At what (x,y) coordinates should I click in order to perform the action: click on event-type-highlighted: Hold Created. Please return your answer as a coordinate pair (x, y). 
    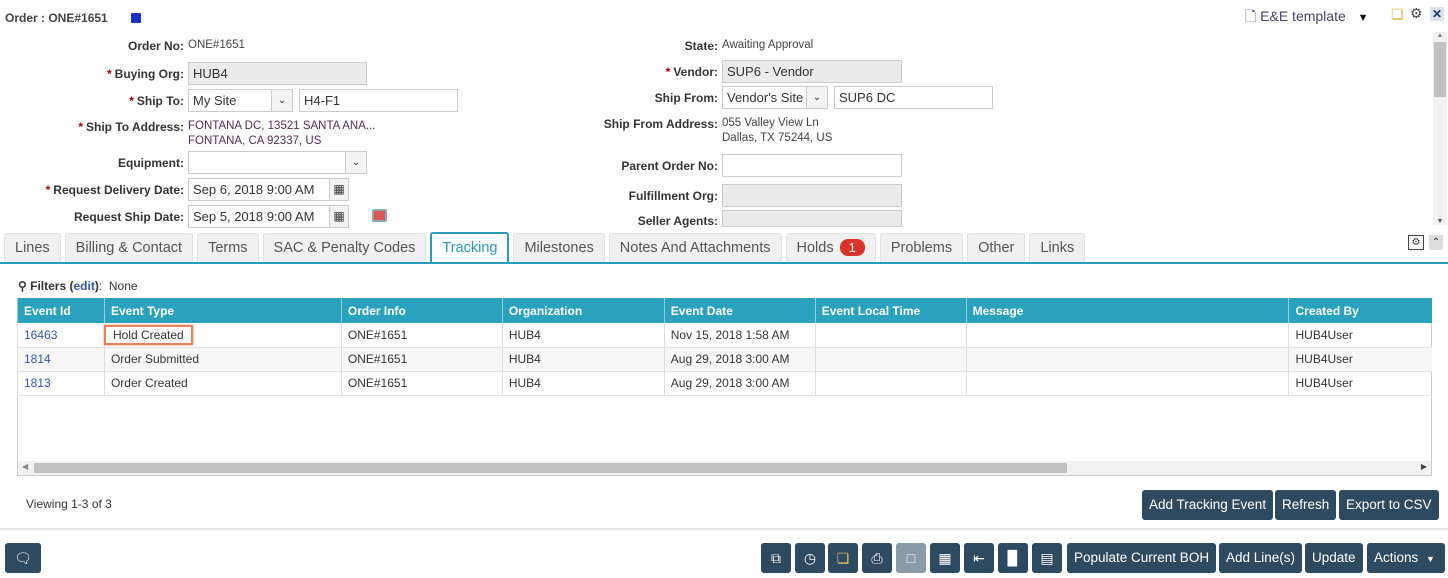
    Looking at the image, I should click on (148, 334).